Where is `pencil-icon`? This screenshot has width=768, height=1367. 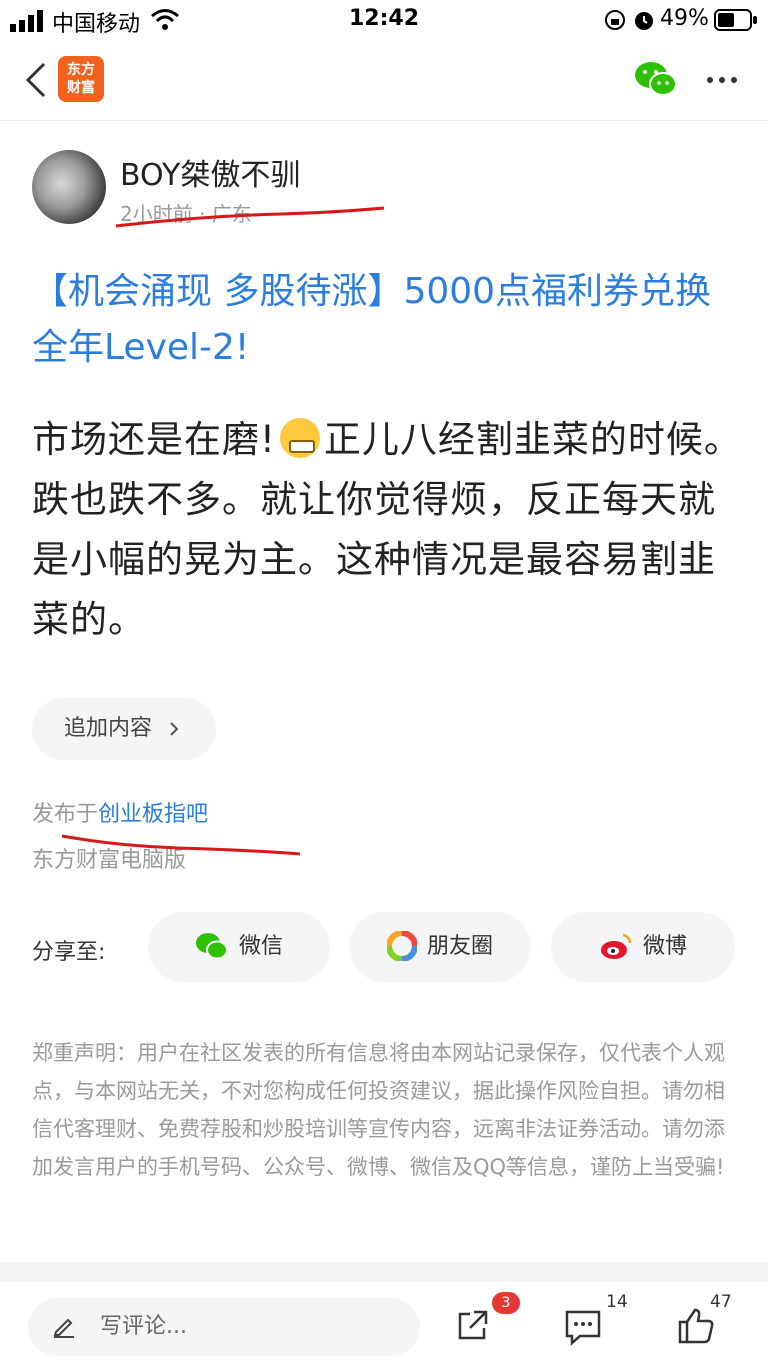
pencil-icon is located at coordinates (63, 1328).